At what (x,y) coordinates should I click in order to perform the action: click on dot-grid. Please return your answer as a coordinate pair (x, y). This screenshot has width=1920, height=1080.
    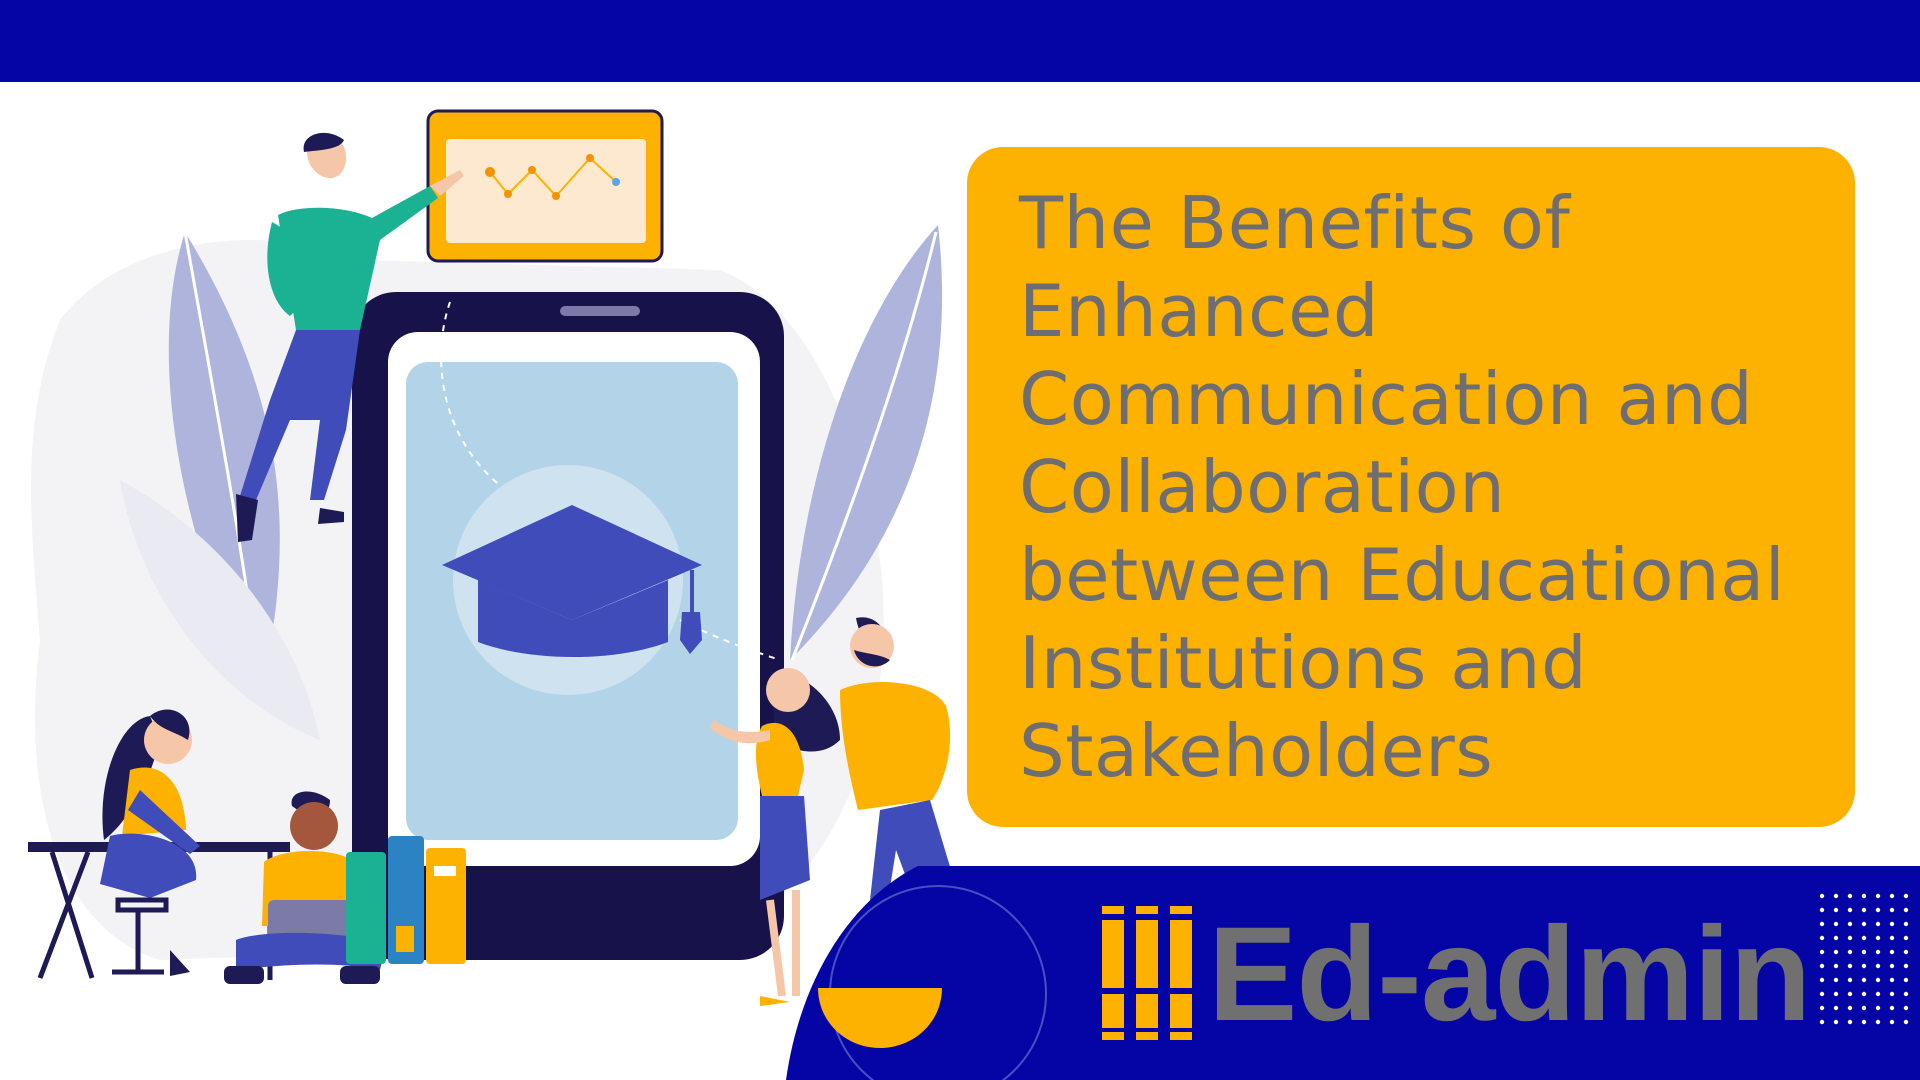
    Looking at the image, I should click on (1864, 959).